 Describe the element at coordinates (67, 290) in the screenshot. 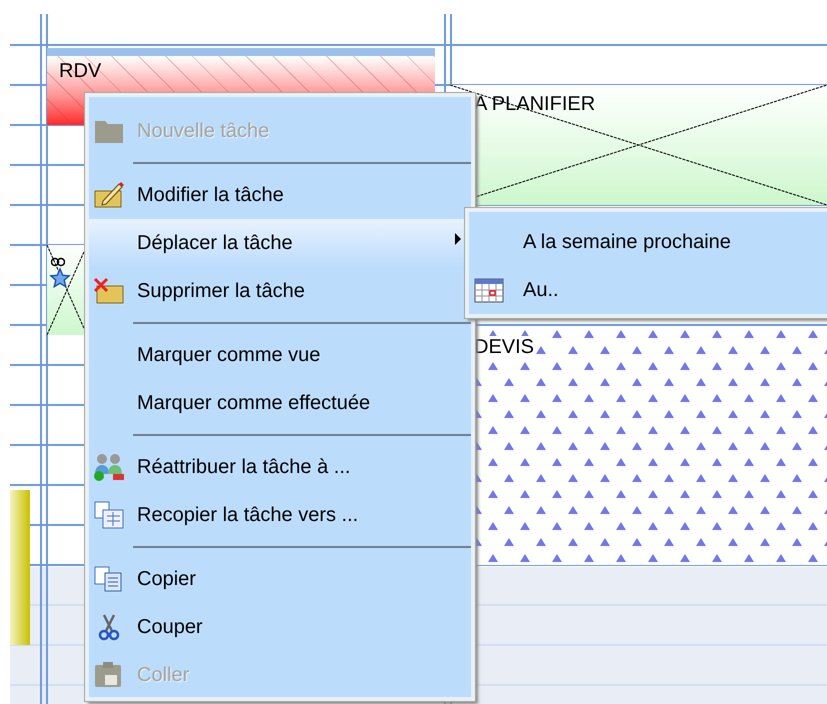

I see `task-block` at that location.